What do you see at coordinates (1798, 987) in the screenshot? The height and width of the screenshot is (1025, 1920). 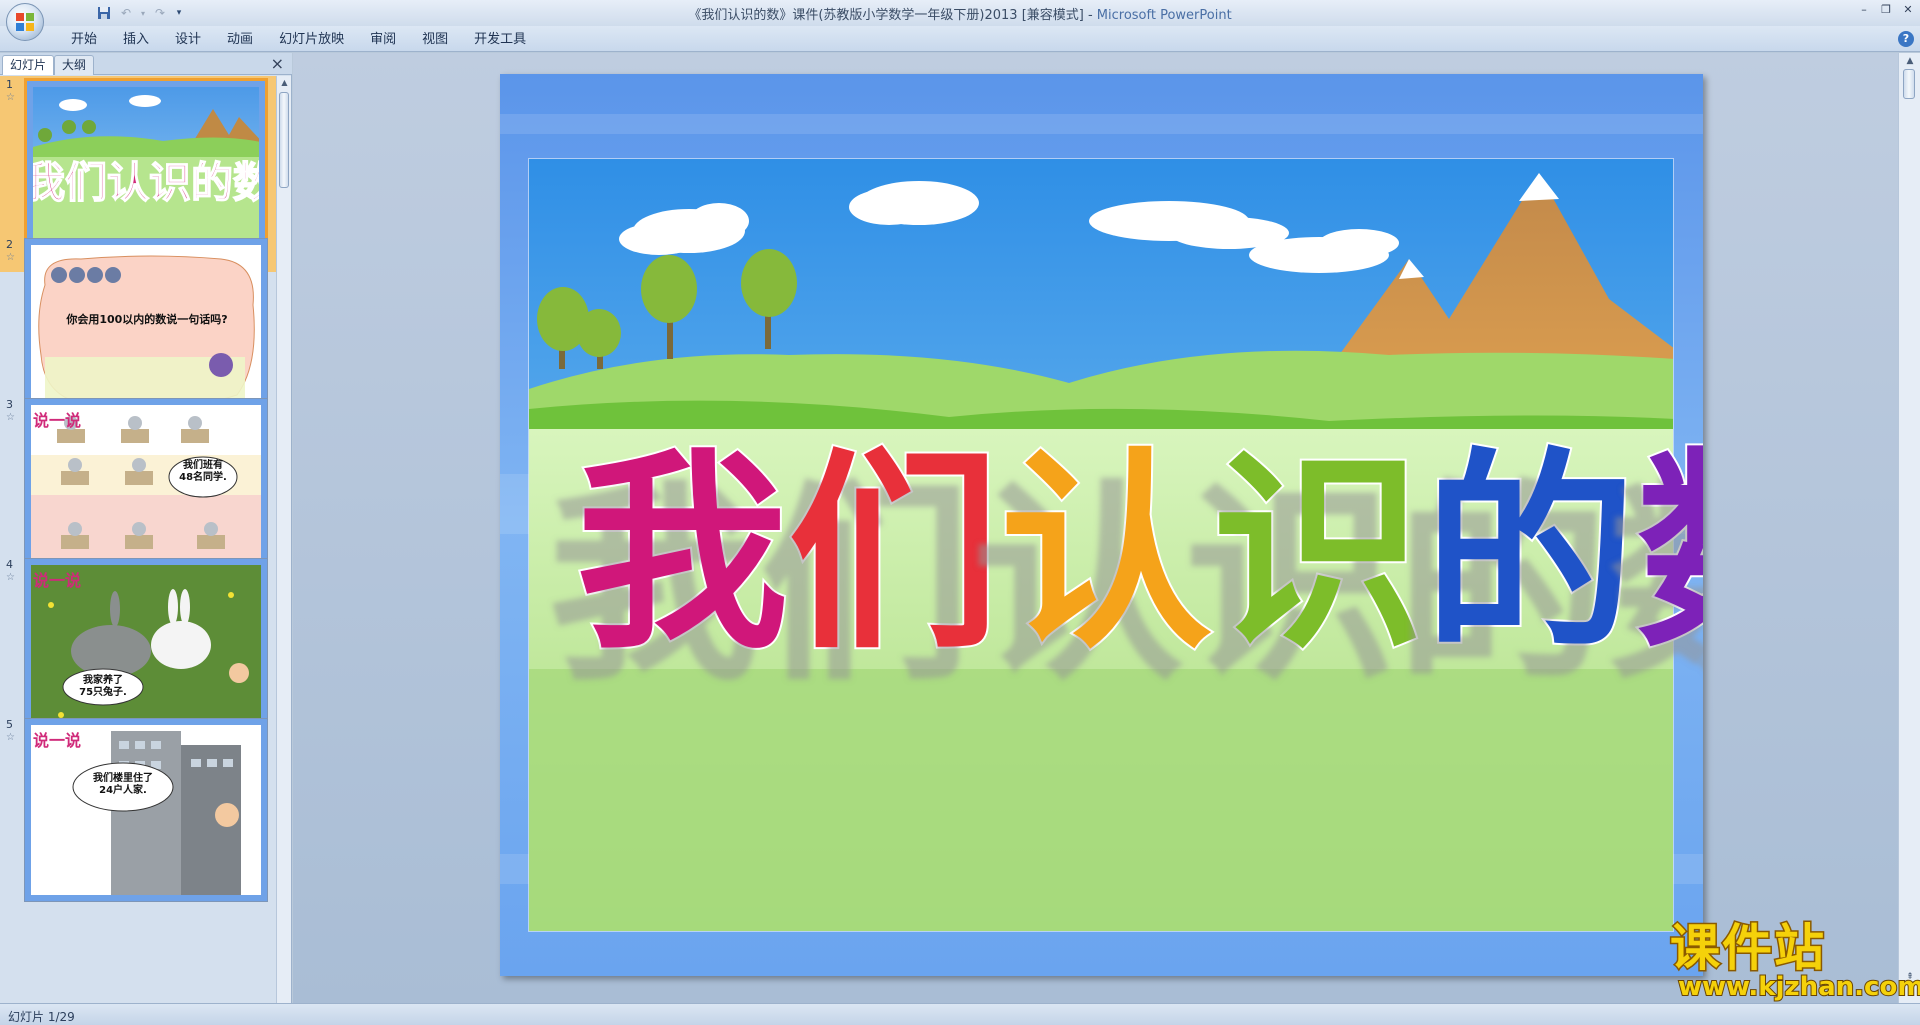 I see `watermark-url: www.kjzhan.com` at bounding box center [1798, 987].